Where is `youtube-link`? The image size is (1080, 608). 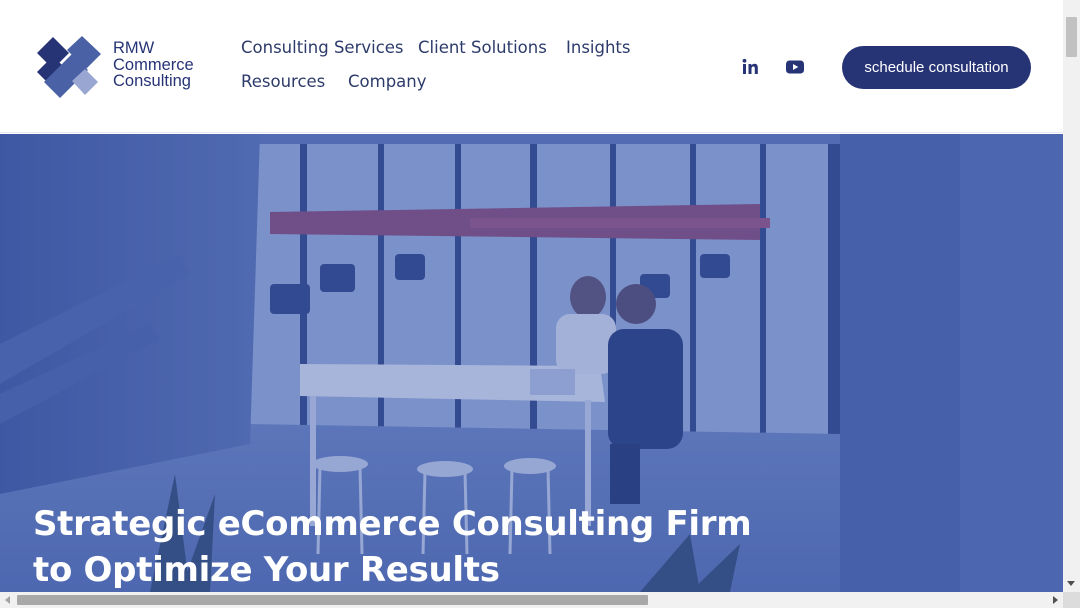
youtube-link is located at coordinates (795, 67).